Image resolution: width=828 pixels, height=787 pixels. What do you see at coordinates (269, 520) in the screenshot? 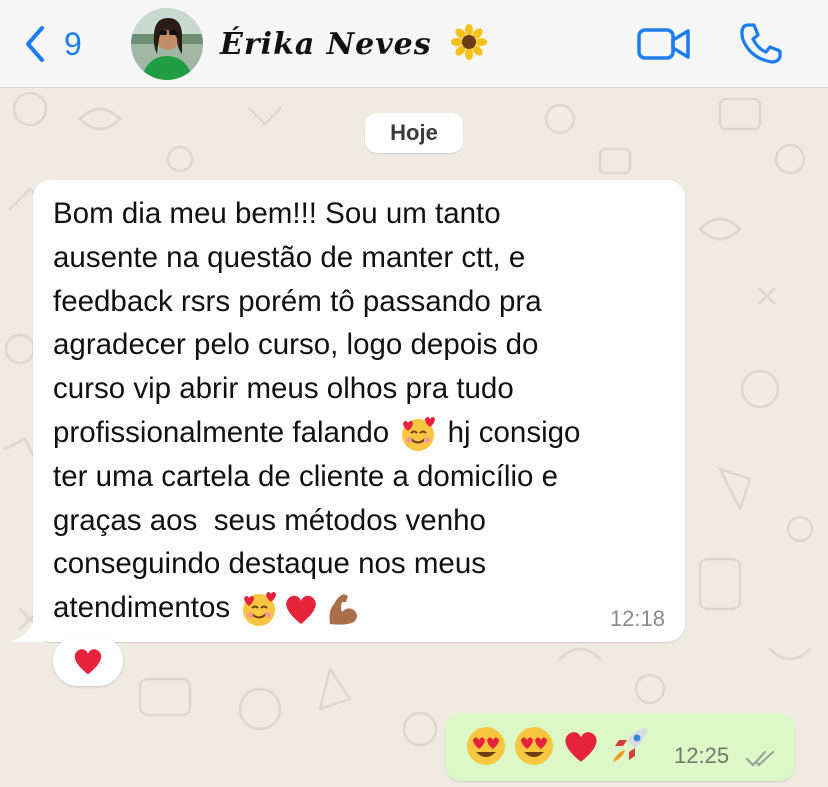
I see `message-line: graças aos seus métodos venho` at bounding box center [269, 520].